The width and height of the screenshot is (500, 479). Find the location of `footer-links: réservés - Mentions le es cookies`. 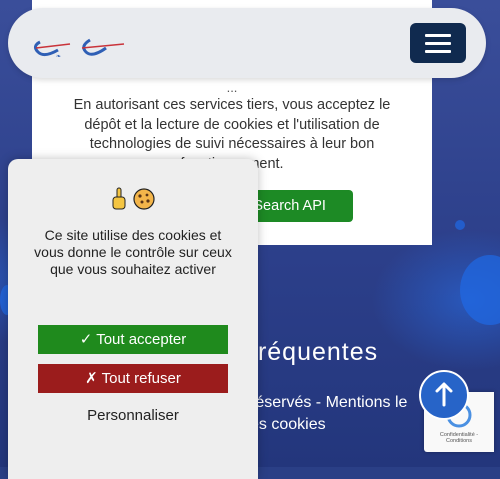

footer-links: réservés - Mentions le es cookies is located at coordinates (328, 414).